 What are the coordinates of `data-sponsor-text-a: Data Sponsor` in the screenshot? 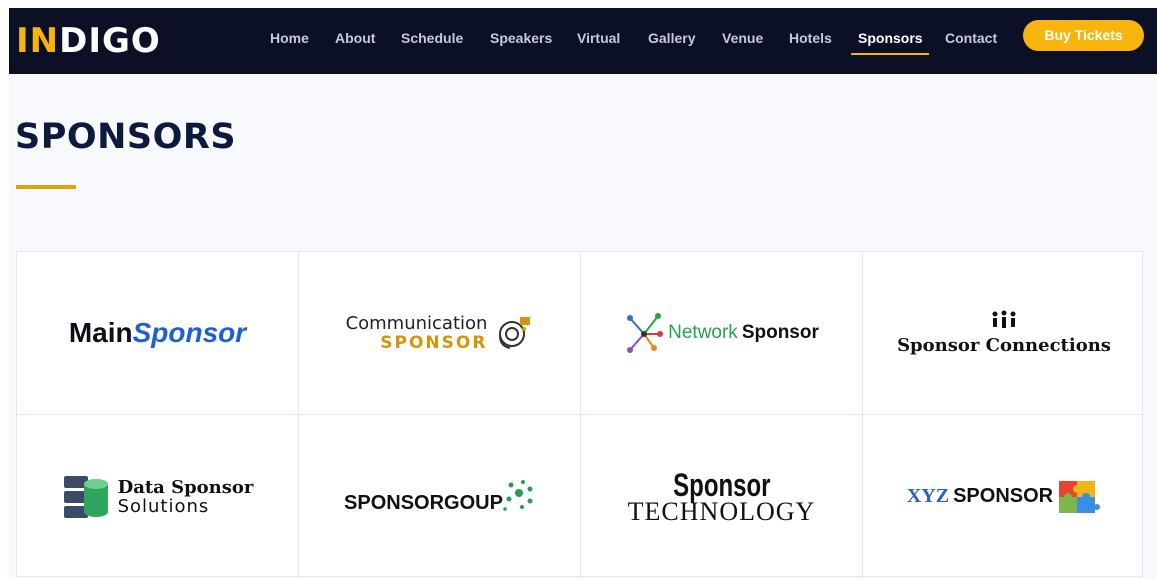 It's located at (185, 487).